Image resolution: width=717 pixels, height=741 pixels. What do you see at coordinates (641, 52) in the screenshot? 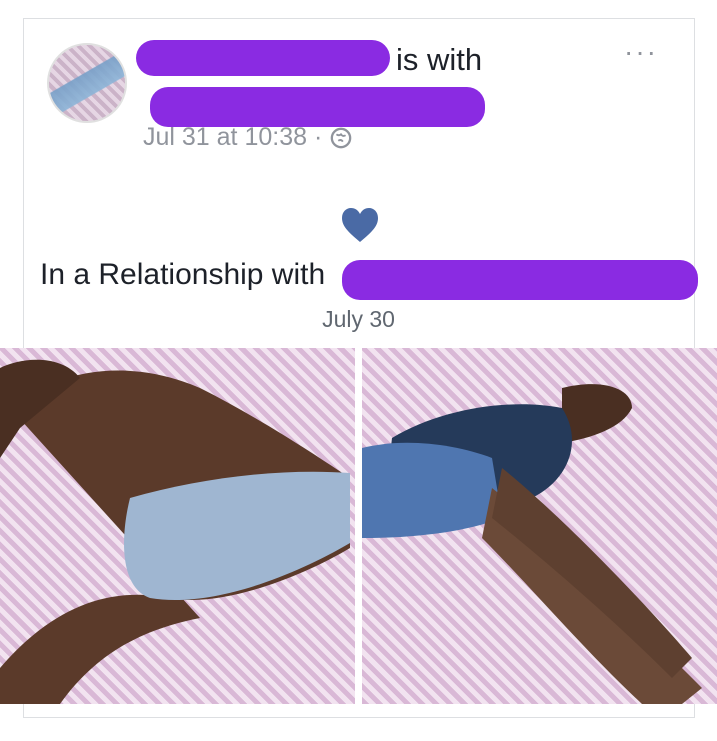
I see `more-icon: ···` at bounding box center [641, 52].